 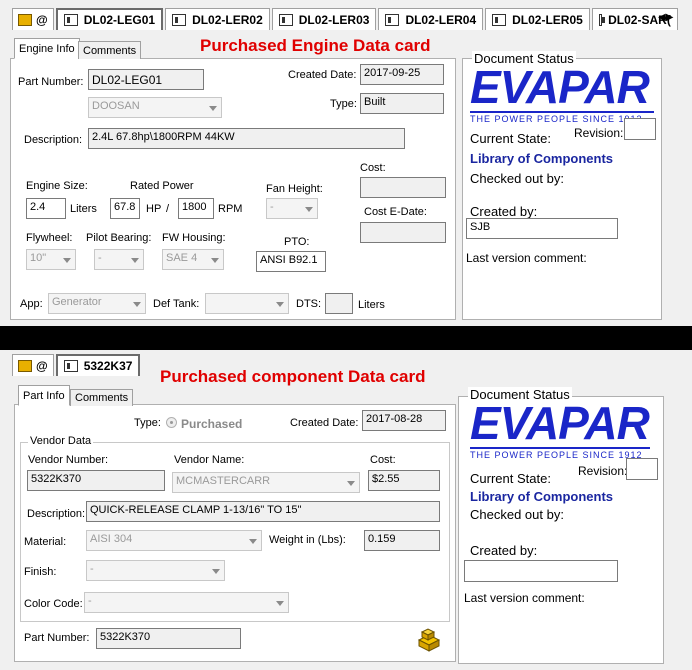 I want to click on created-by-field, so click(x=541, y=571).